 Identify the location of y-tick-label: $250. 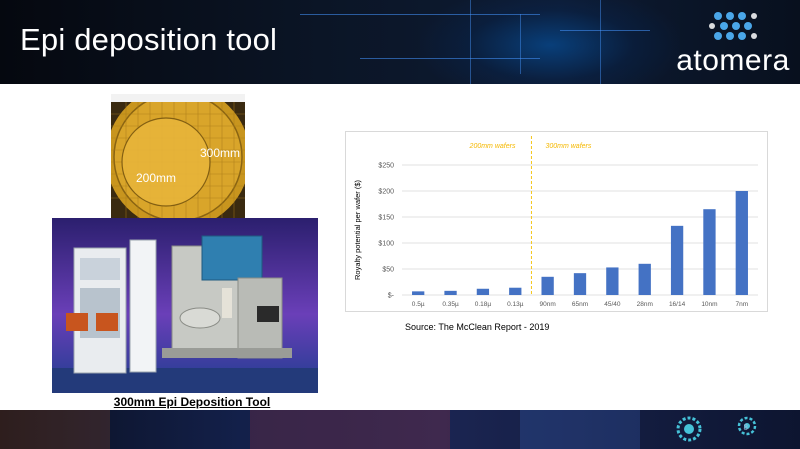
(386, 166).